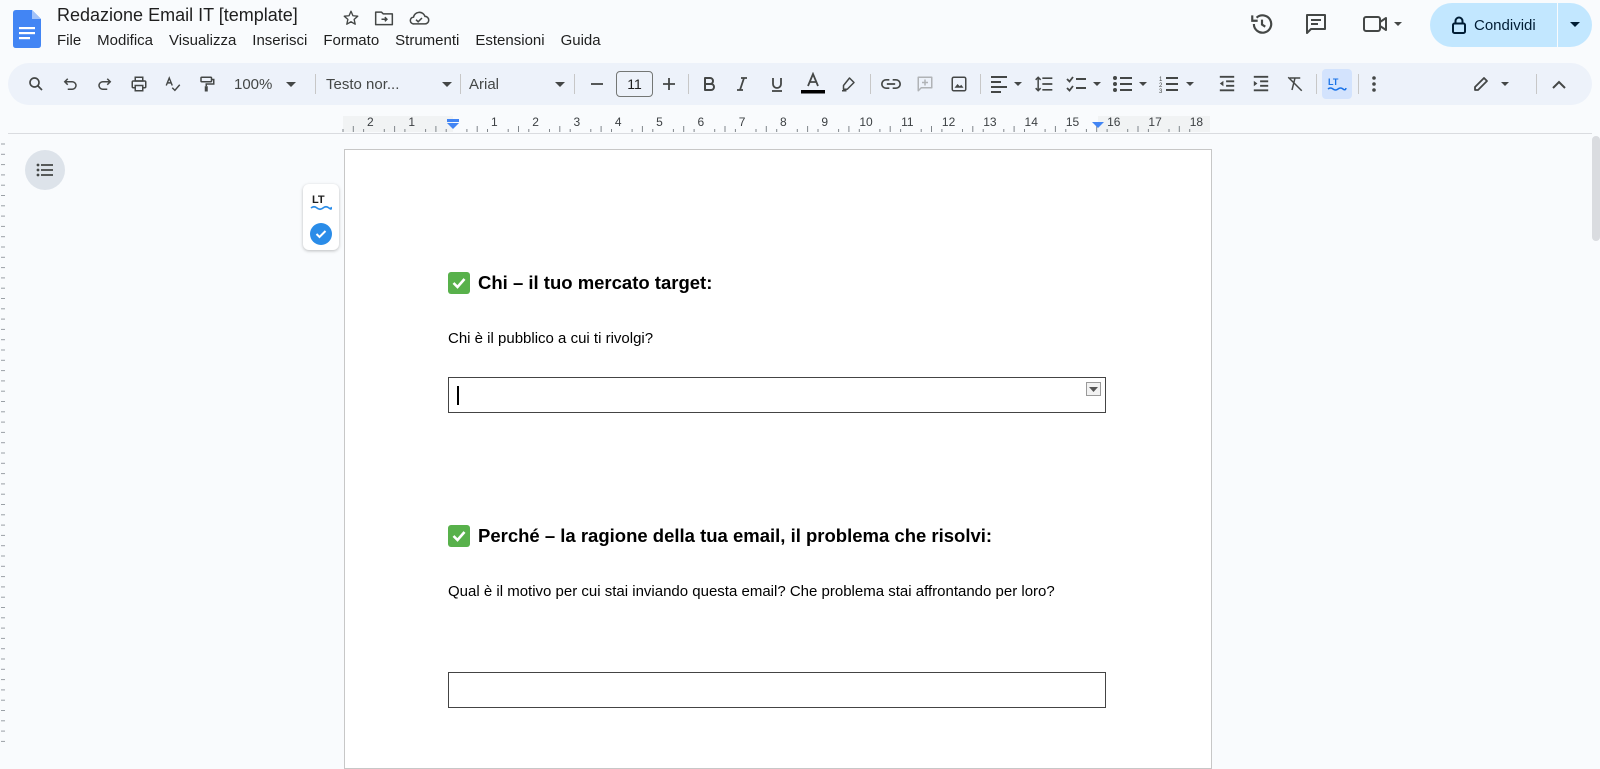 This screenshot has height=769, width=1600. What do you see at coordinates (351, 18) in the screenshot?
I see `star-icon` at bounding box center [351, 18].